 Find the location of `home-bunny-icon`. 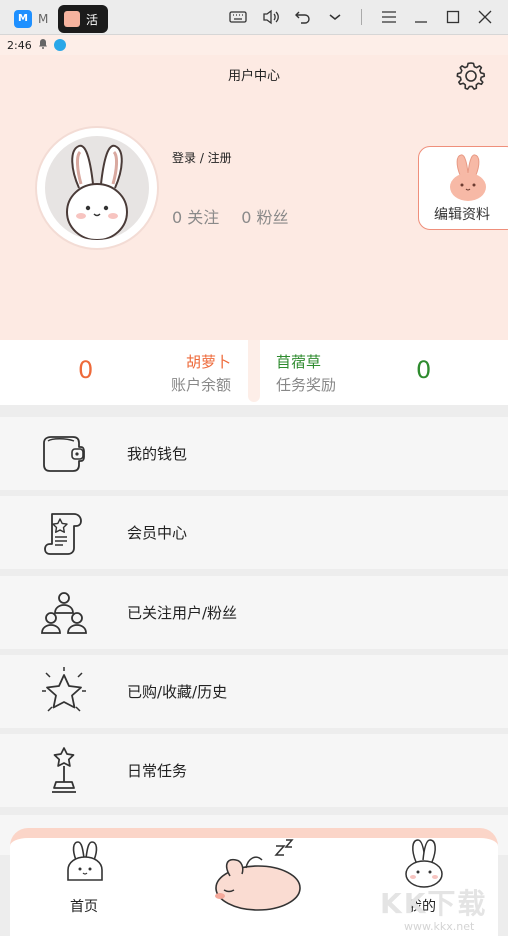

home-bunny-icon is located at coordinates (85, 862).